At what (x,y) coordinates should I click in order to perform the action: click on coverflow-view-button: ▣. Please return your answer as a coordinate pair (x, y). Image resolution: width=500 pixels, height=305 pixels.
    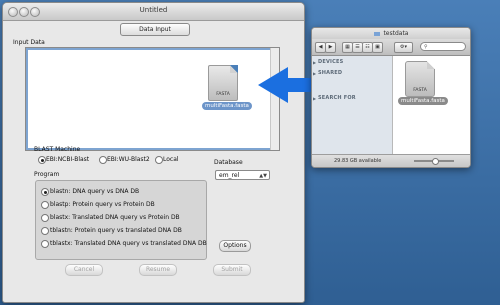
    Looking at the image, I should click on (377, 47).